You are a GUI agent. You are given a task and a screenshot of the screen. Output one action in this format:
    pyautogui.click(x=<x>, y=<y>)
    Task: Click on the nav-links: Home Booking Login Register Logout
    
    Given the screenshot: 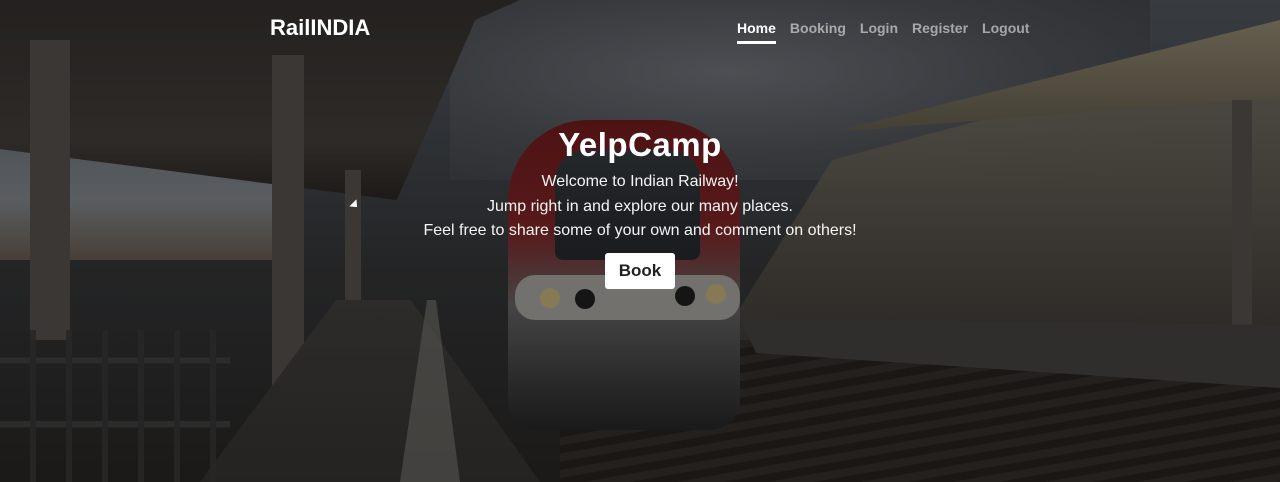 What is the action you would take?
    pyautogui.click(x=890, y=32)
    